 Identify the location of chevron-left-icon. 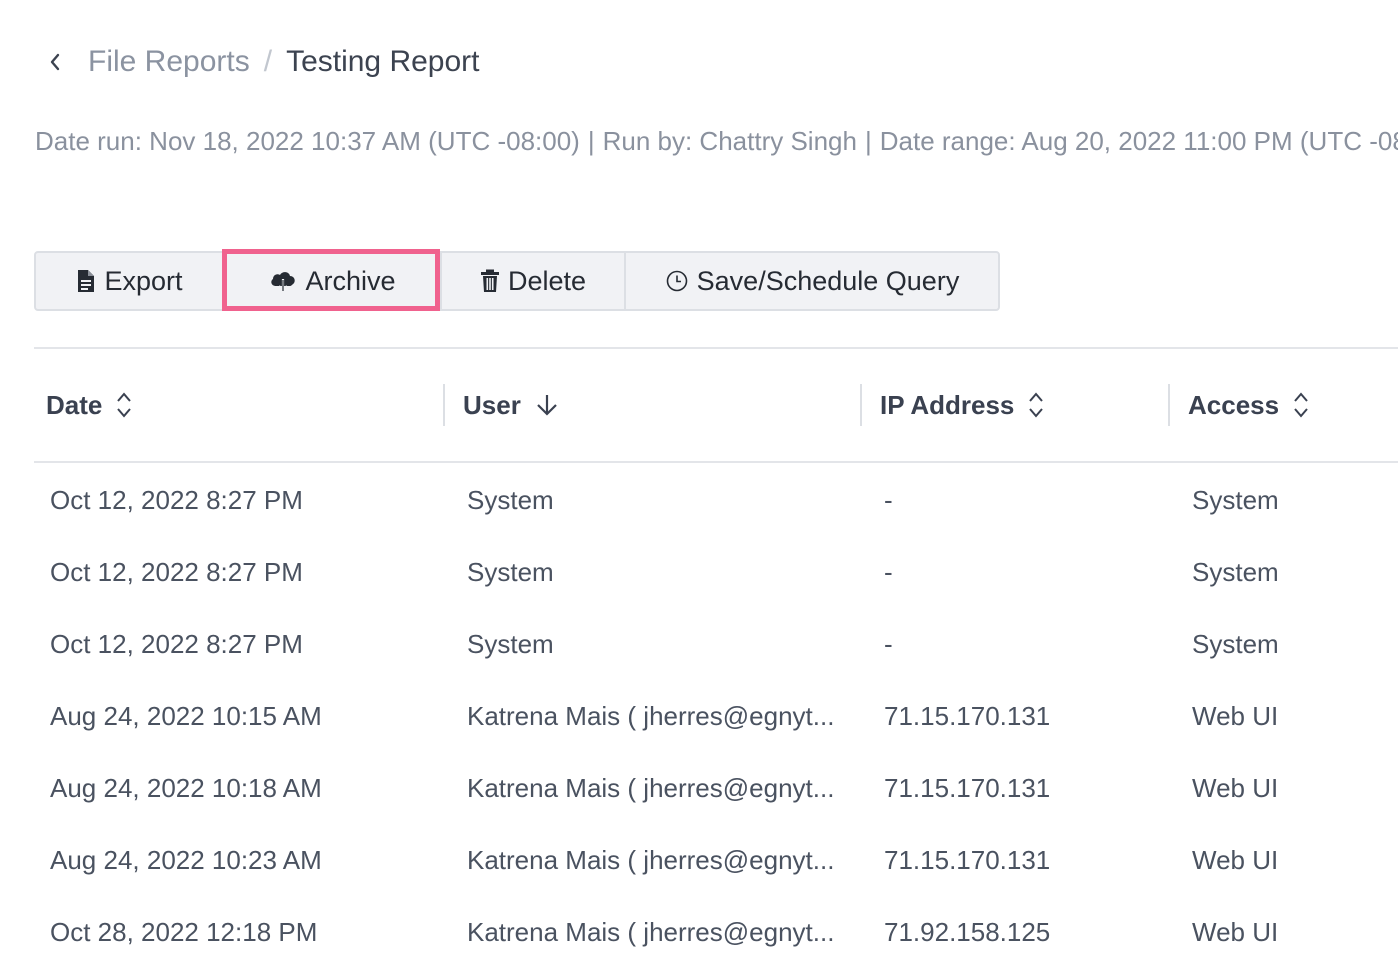
(55, 62).